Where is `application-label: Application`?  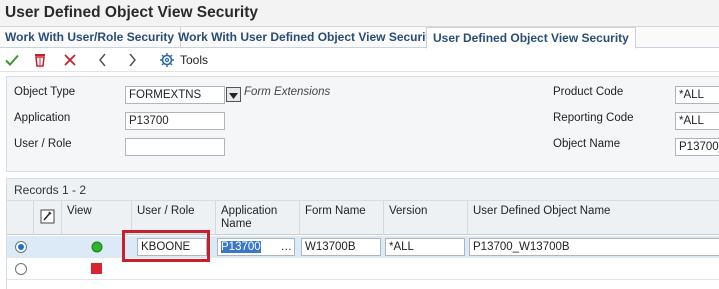 application-label: Application is located at coordinates (42, 118).